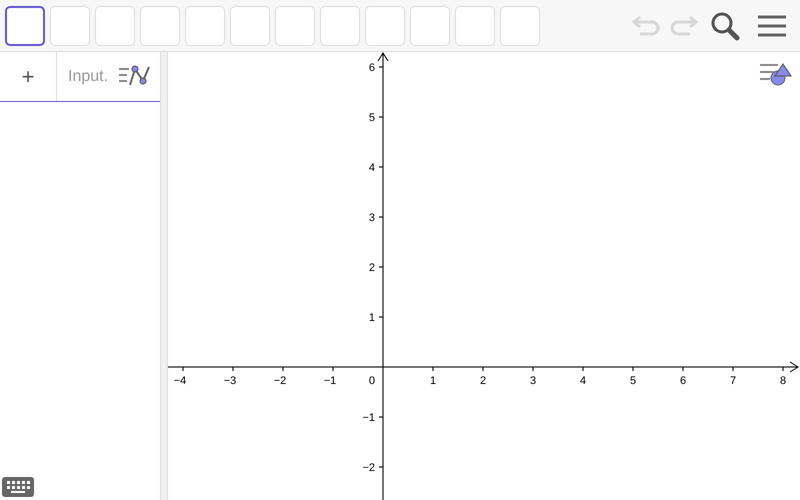 This screenshot has height=500, width=800. I want to click on x-tick-label: −4, so click(180, 381).